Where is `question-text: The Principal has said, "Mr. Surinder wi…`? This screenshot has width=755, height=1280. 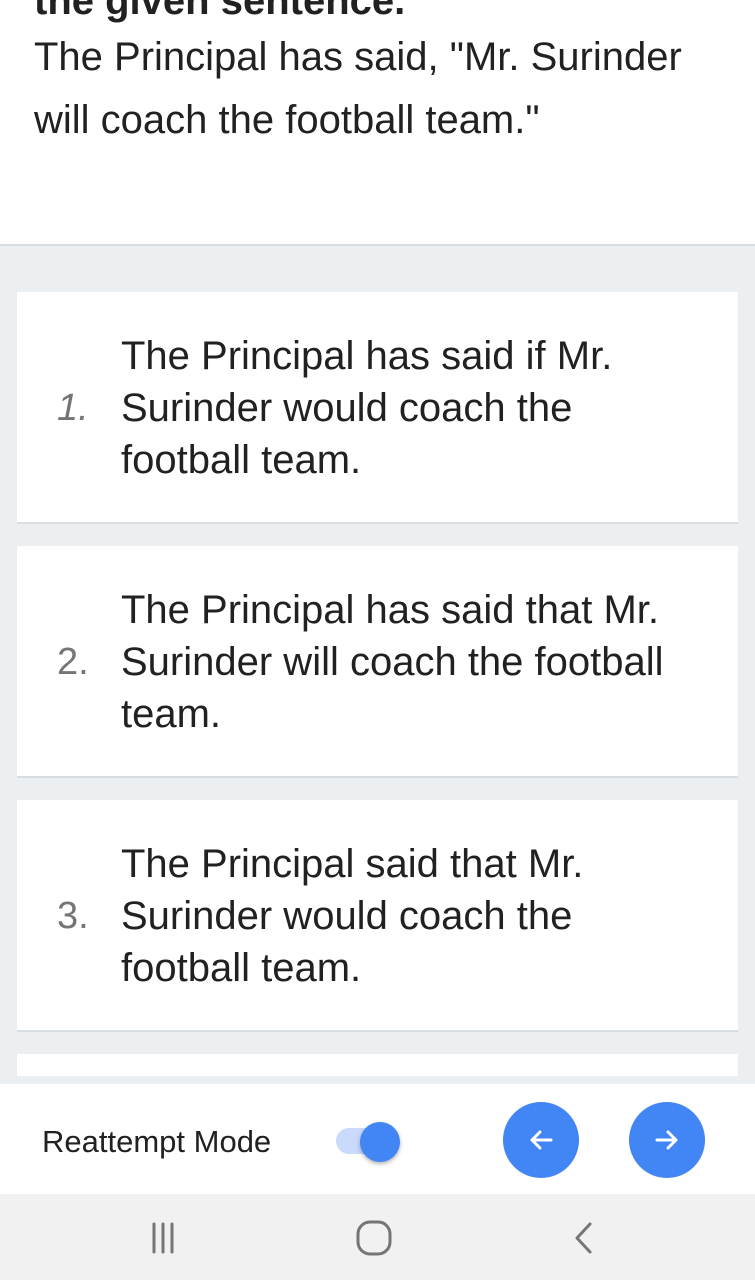 question-text: The Principal has said, "Mr. Surinder wi… is located at coordinates (358, 88).